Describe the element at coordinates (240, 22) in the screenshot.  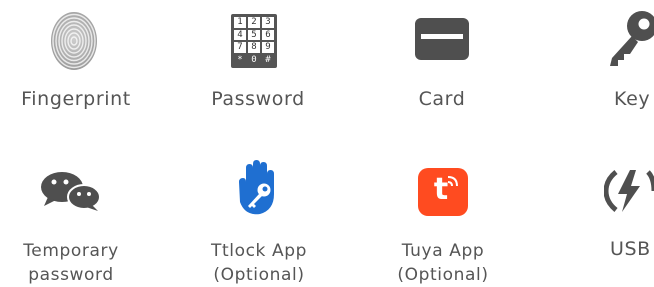
I see `keypad-key: 1` at that location.